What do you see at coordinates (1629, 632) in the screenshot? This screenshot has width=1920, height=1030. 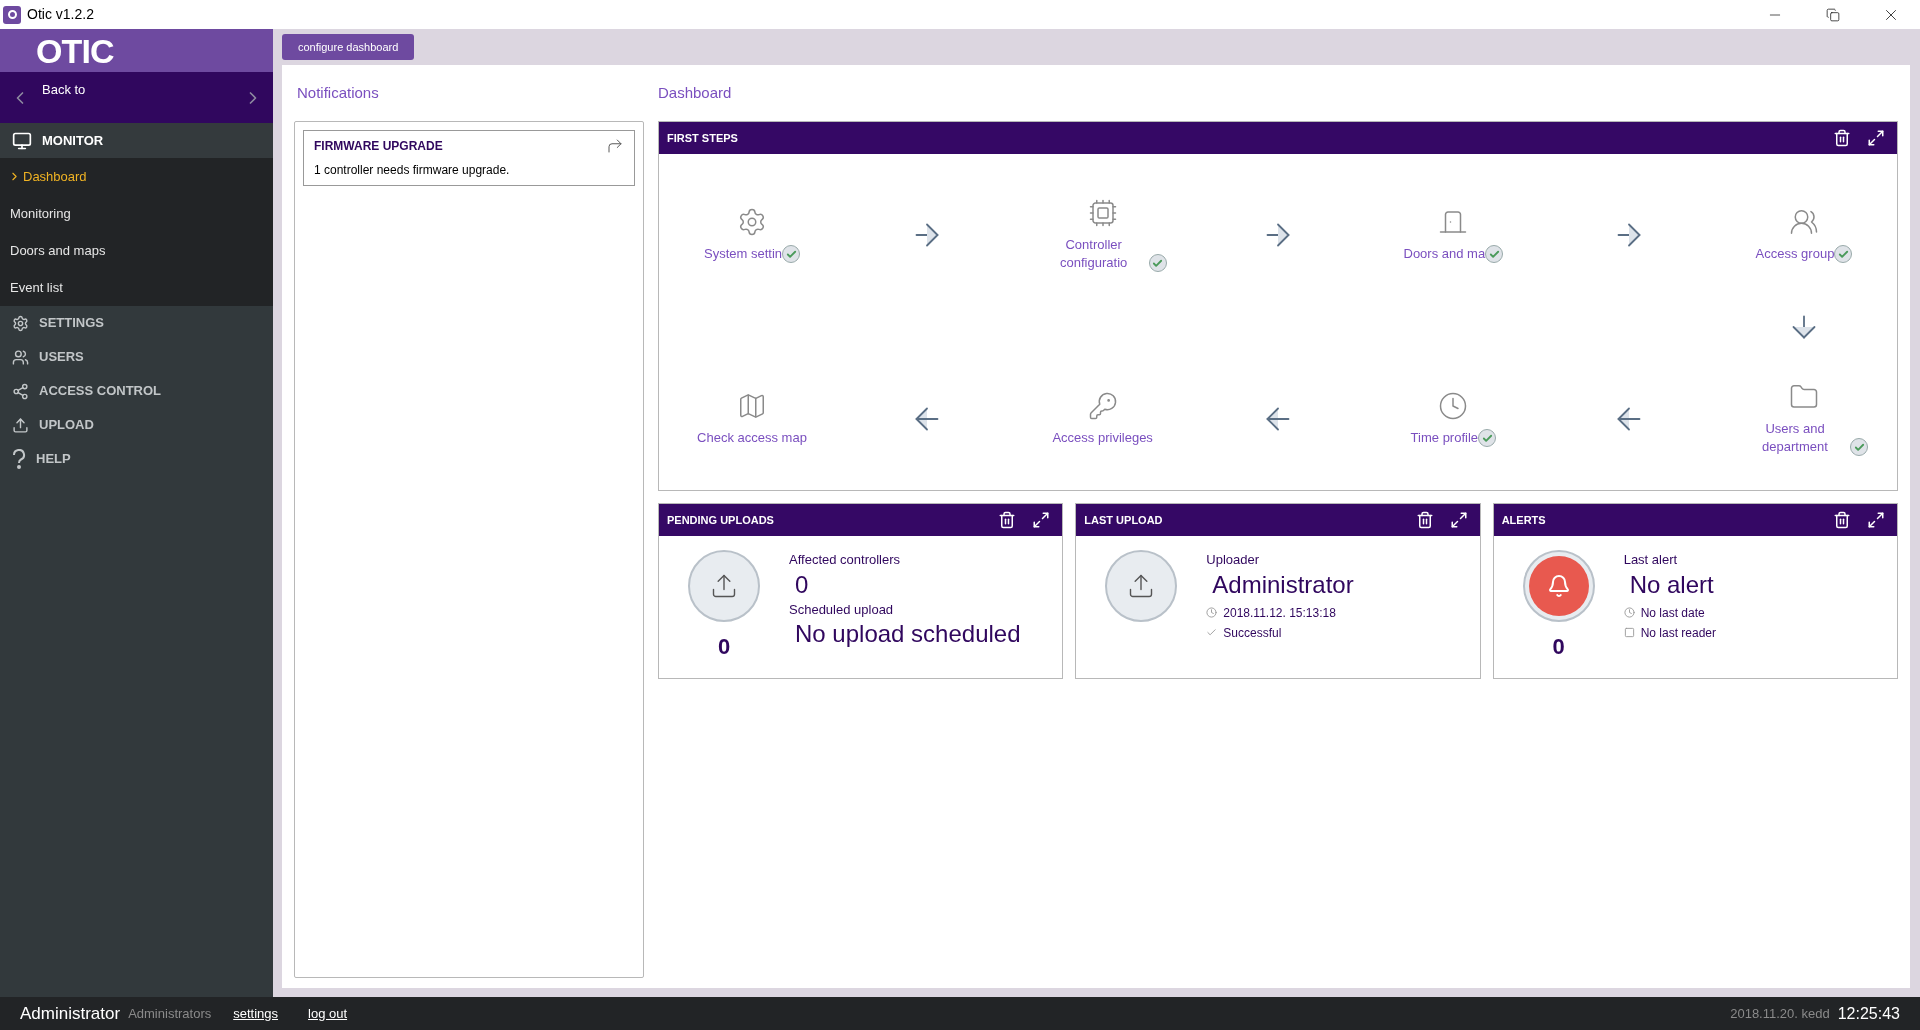 I see `square-icon` at bounding box center [1629, 632].